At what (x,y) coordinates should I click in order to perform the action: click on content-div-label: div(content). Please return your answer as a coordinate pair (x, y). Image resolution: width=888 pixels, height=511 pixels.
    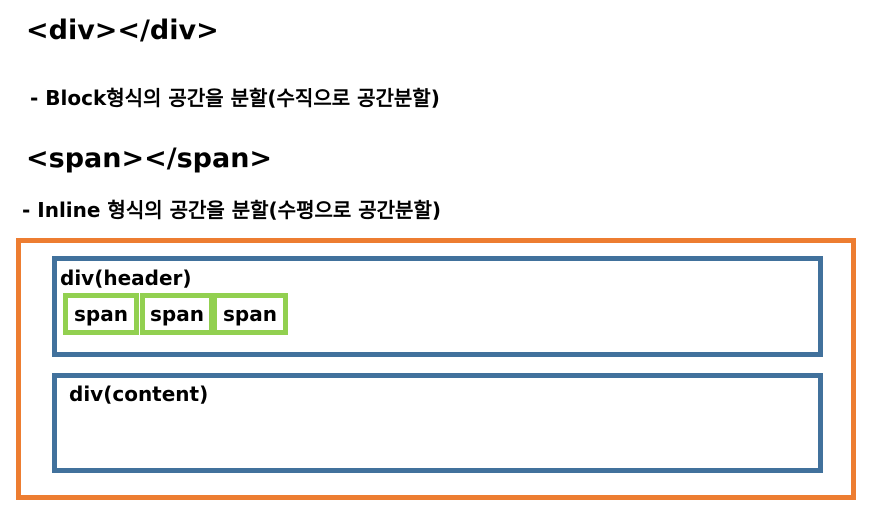
    Looking at the image, I should click on (139, 394).